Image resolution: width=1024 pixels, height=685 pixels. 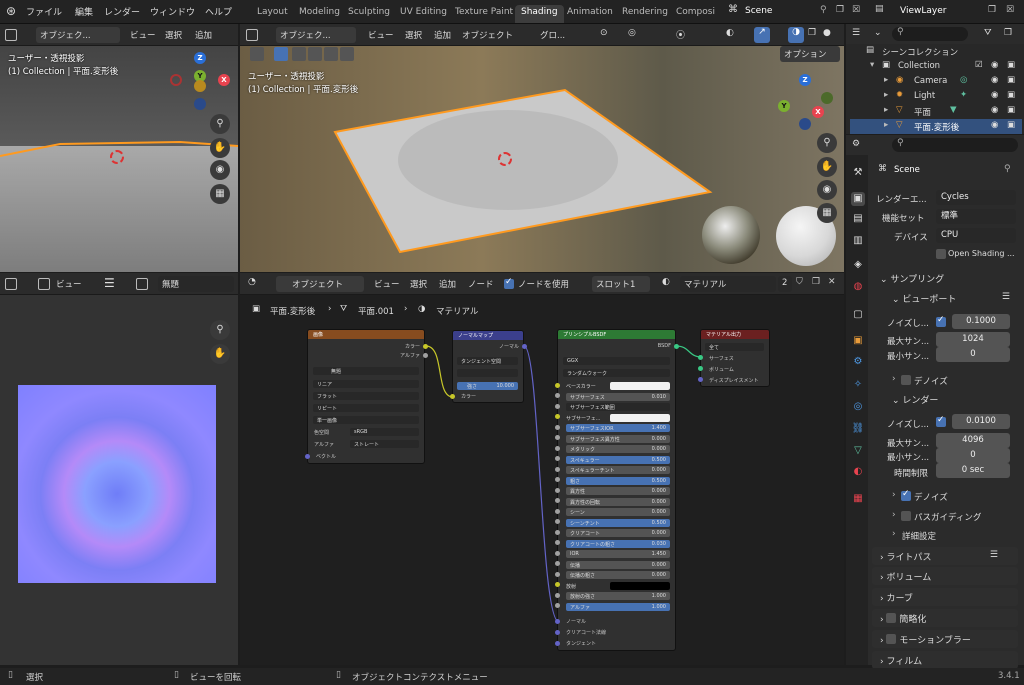 I want to click on outliner-item-plane: ▸ ▽ 平面 ▼ ◉ ▣, so click(x=936, y=111).